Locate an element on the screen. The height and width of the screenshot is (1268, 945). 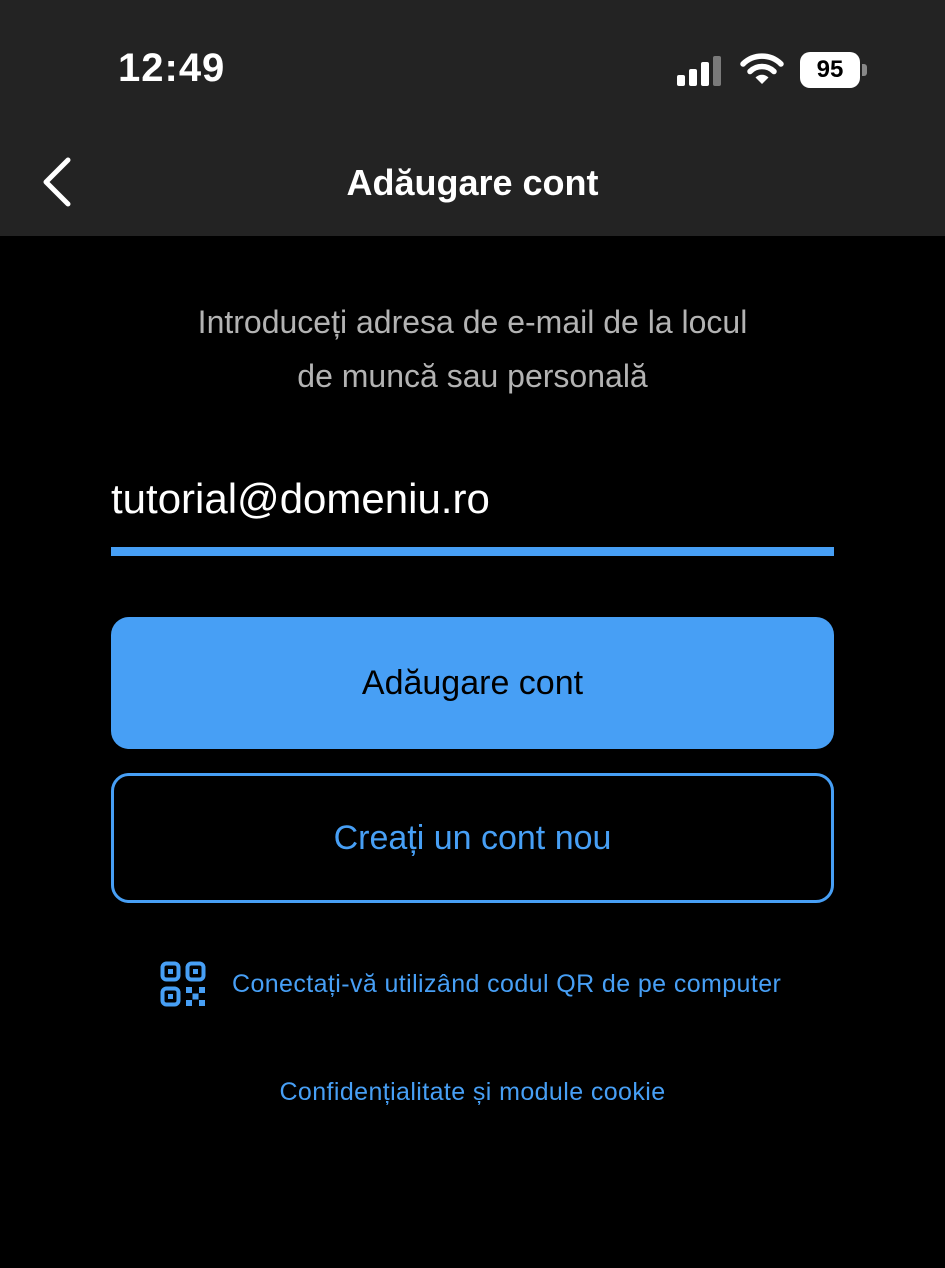
nav-bar: Adăugare cont is located at coordinates (472, 183).